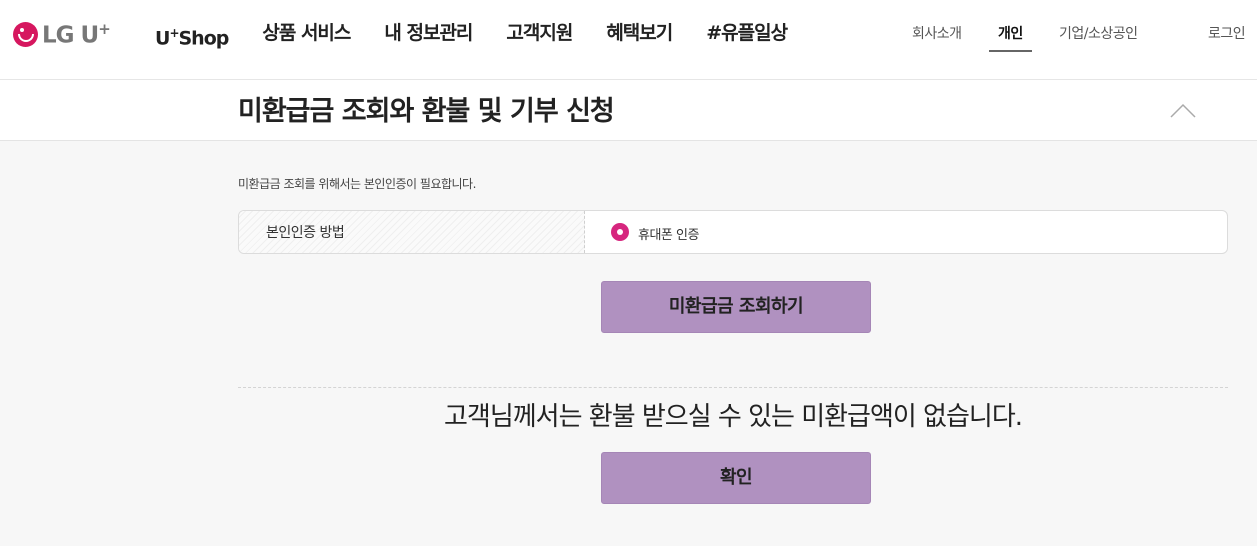  Describe the element at coordinates (668, 233) in the screenshot. I see `radio-phone-auth-label: 휴대폰 인증` at that location.